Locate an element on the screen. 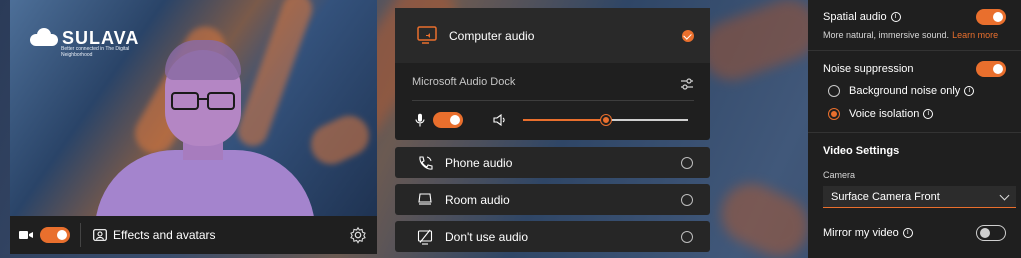 This screenshot has height=258, width=1021. no-audio-label: Don't use audio is located at coordinates (487, 236).